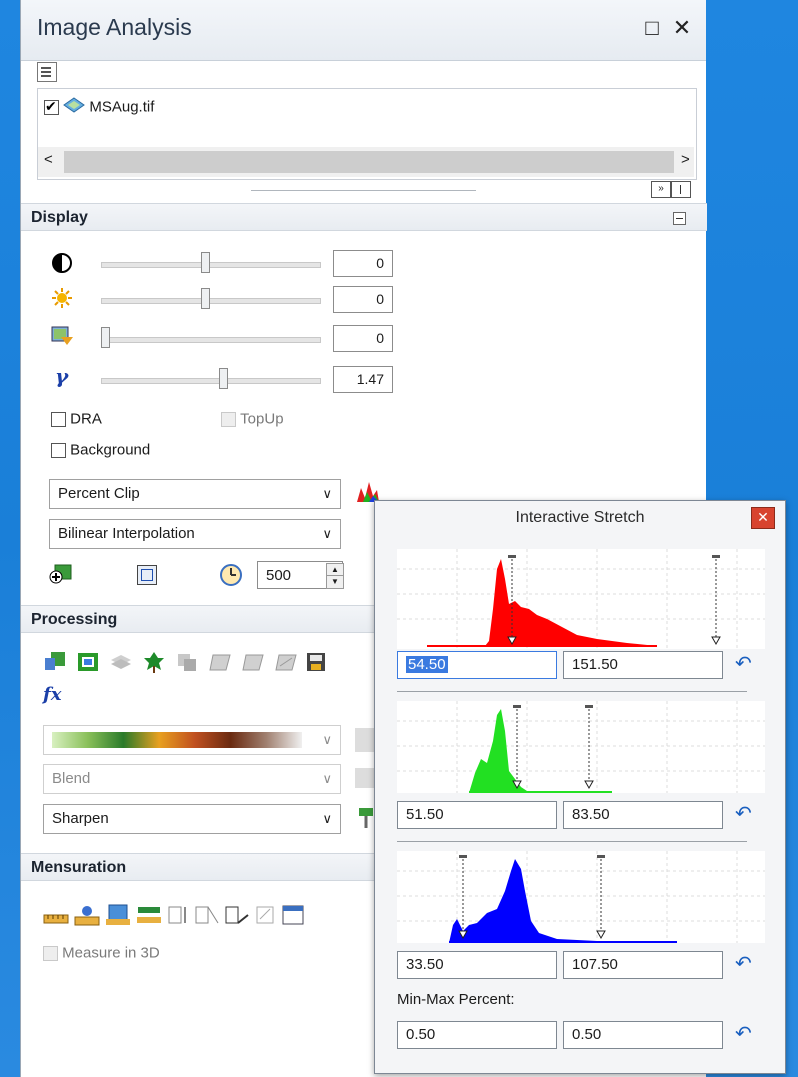 This screenshot has width=798, height=1077. I want to click on mensuration-toolbar, so click(213, 916).